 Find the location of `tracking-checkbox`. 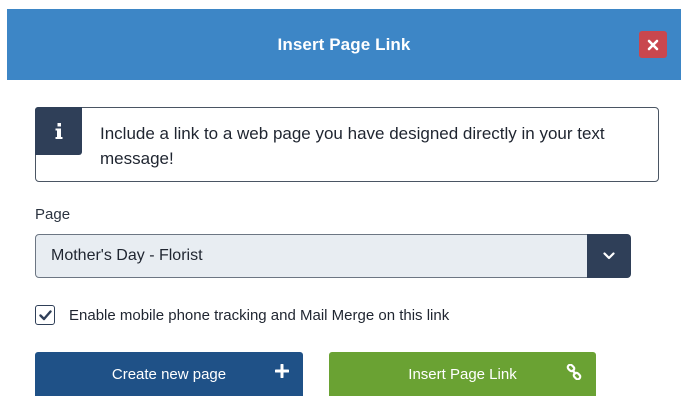

tracking-checkbox is located at coordinates (45, 315).